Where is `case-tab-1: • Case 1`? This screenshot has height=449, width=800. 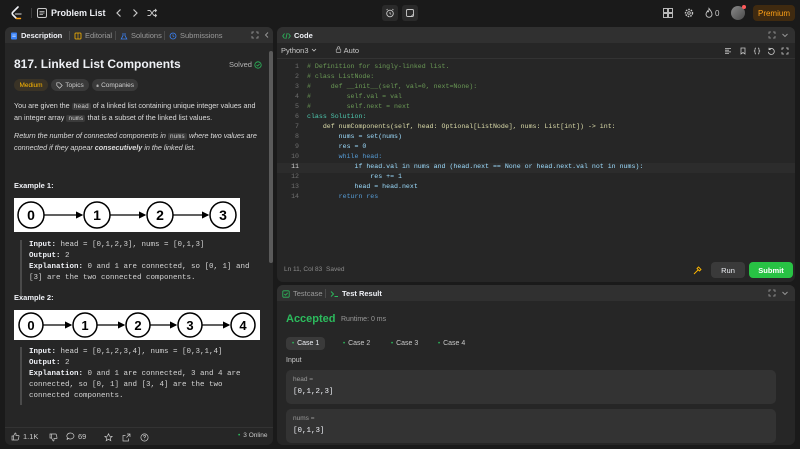
case-tab-1: • Case 1 is located at coordinates (306, 343).